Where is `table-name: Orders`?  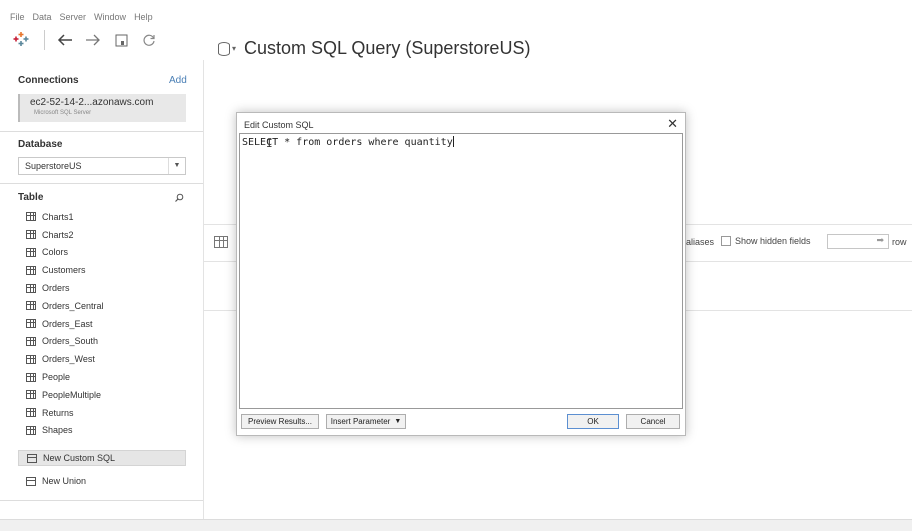
table-name: Orders is located at coordinates (56, 288).